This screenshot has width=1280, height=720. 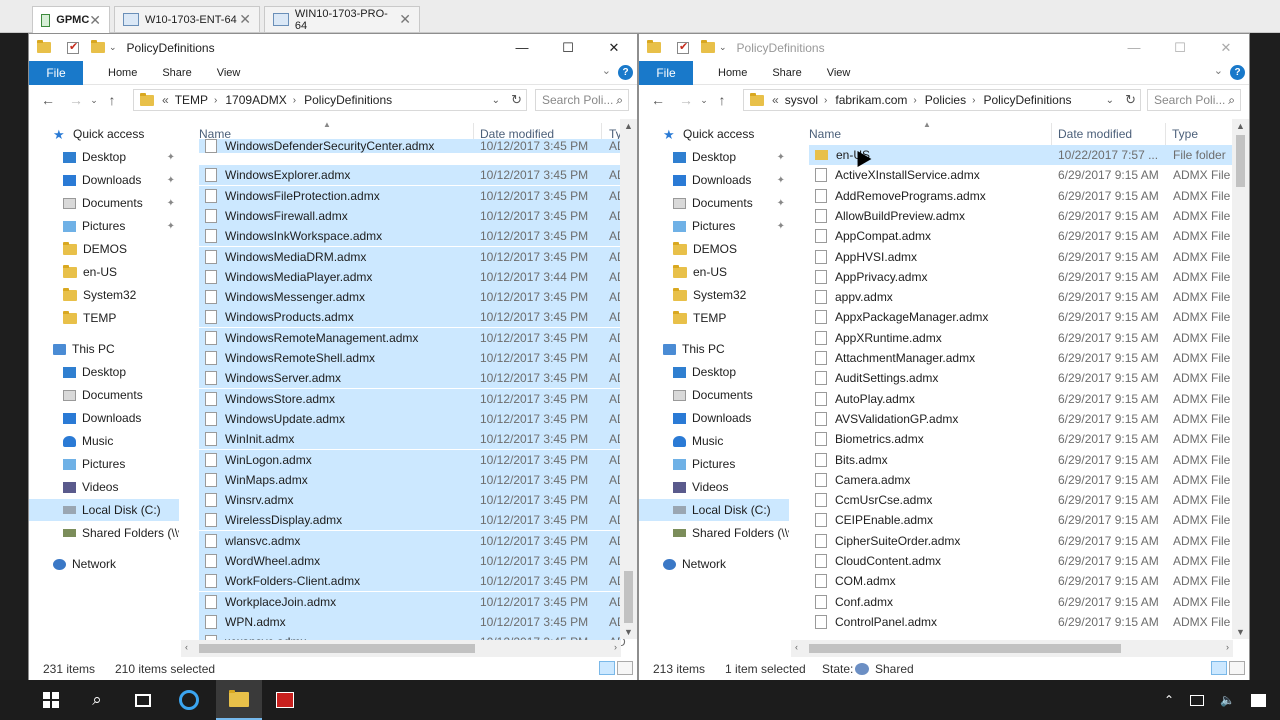 I want to click on scroll-down-icon: ▼, so click(x=628, y=632).